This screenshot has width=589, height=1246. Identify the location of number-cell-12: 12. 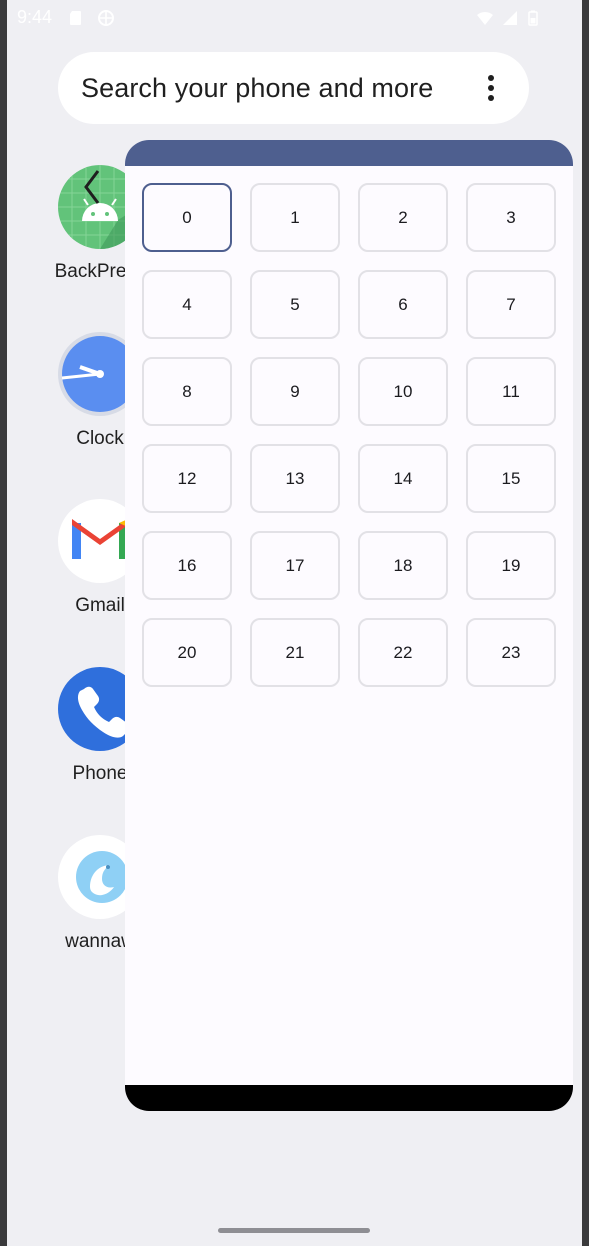
(187, 478).